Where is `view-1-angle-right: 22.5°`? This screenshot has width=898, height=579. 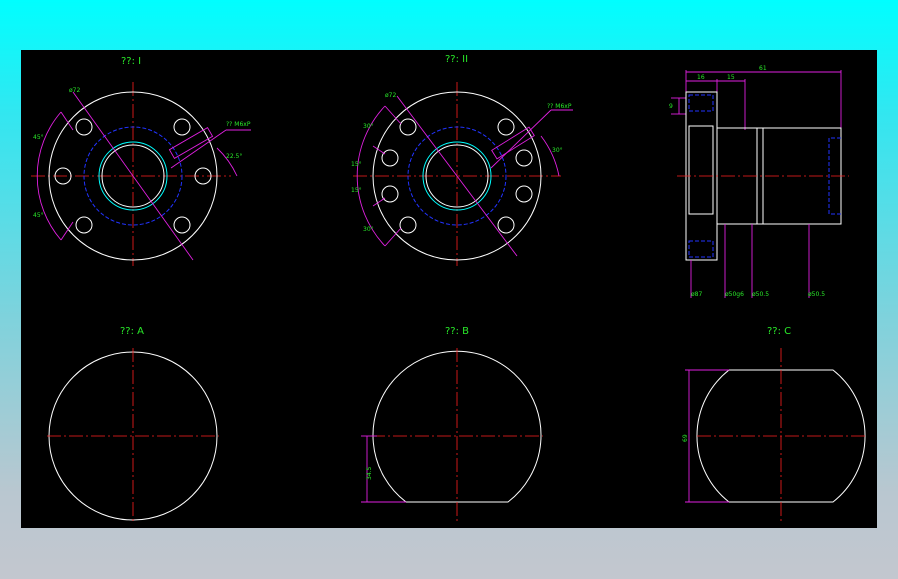
view-1-angle-right: 22.5° is located at coordinates (234, 156).